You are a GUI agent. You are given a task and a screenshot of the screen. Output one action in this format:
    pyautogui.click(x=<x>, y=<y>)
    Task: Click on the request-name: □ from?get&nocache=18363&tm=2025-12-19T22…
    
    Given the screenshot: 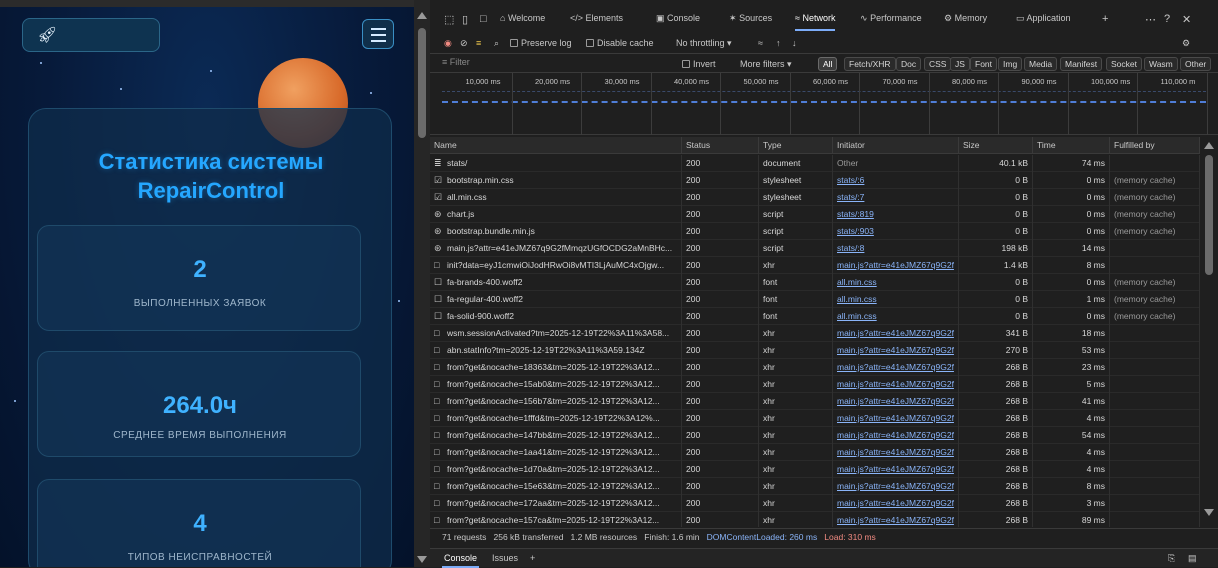 What is the action you would take?
    pyautogui.click(x=556, y=367)
    